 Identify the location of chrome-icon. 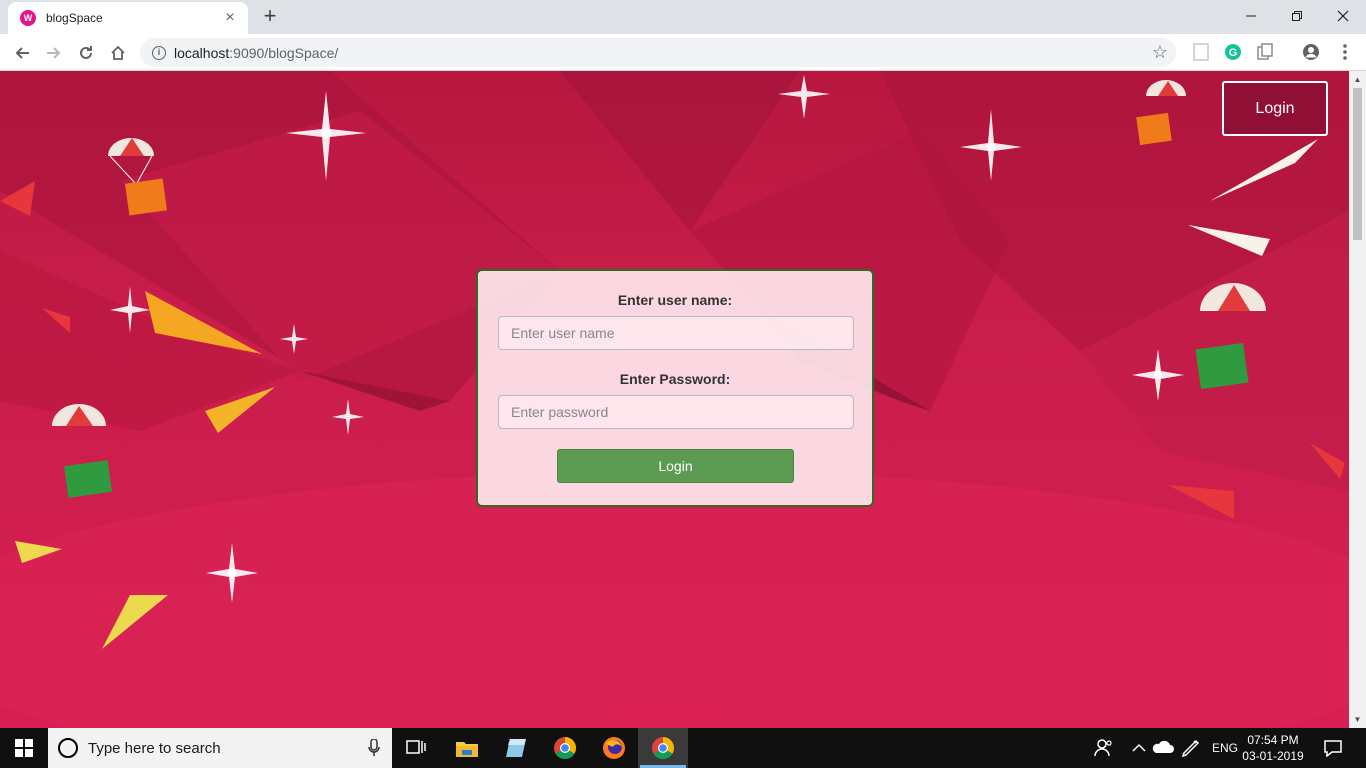
(565, 748).